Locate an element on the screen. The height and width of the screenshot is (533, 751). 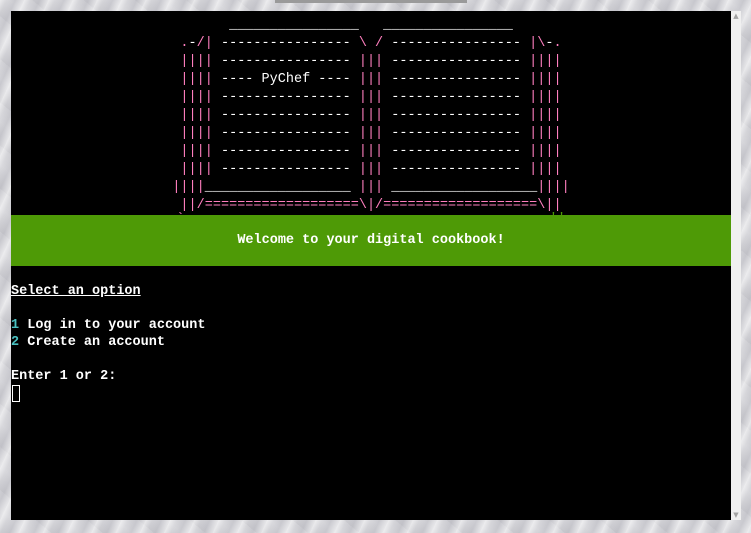
menu-option-login: 1 Log in to your account is located at coordinates (108, 325).